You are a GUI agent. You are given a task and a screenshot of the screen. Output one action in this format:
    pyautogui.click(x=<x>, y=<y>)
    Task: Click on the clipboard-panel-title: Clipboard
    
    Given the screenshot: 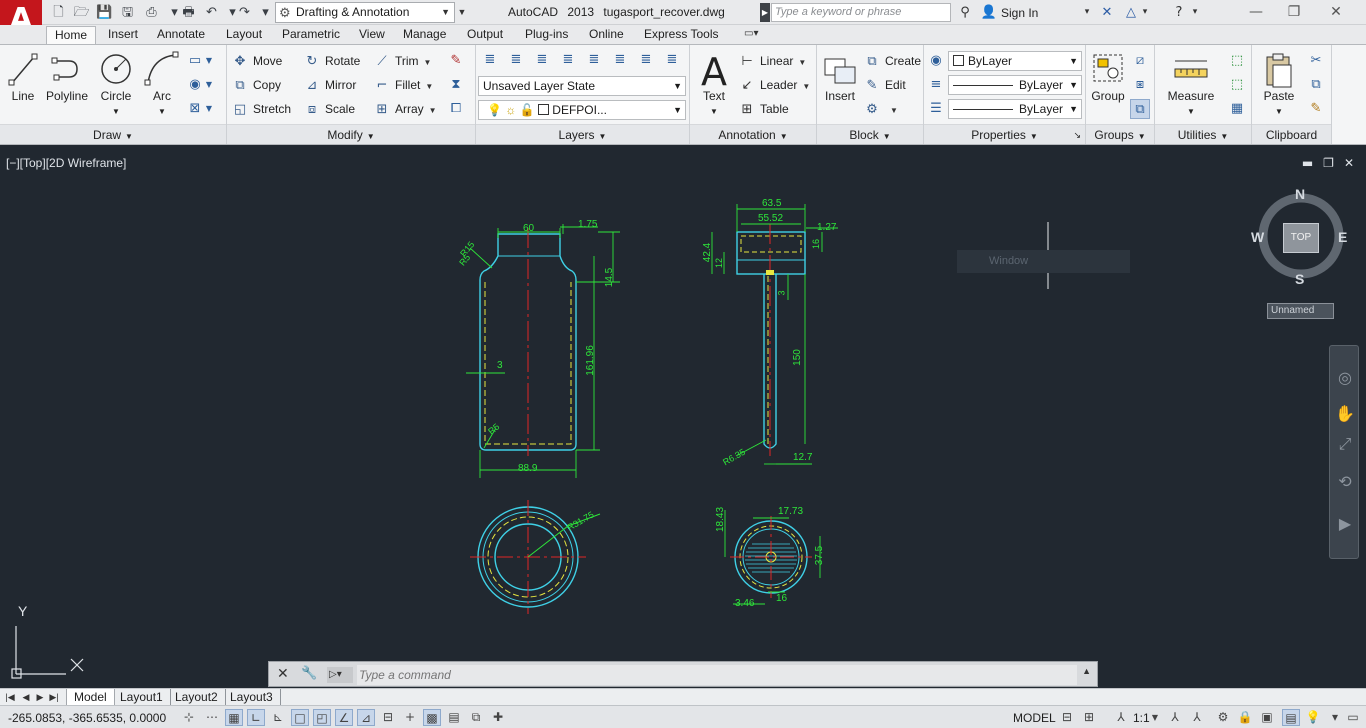 What is the action you would take?
    pyautogui.click(x=1291, y=134)
    